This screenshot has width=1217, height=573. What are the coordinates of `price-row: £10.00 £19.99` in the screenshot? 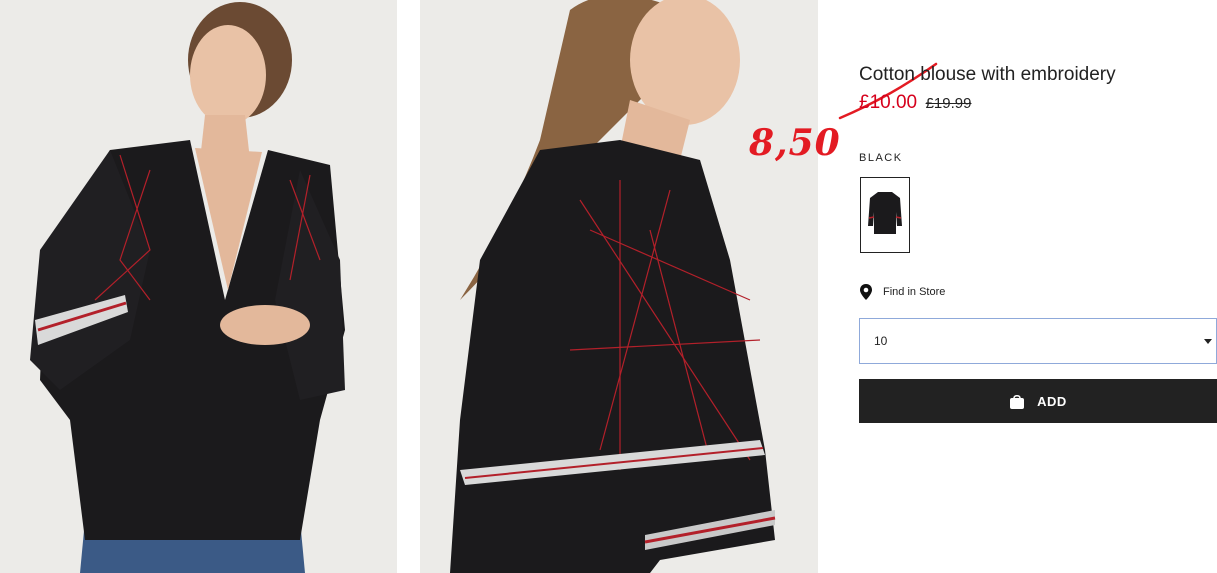 It's located at (915, 103).